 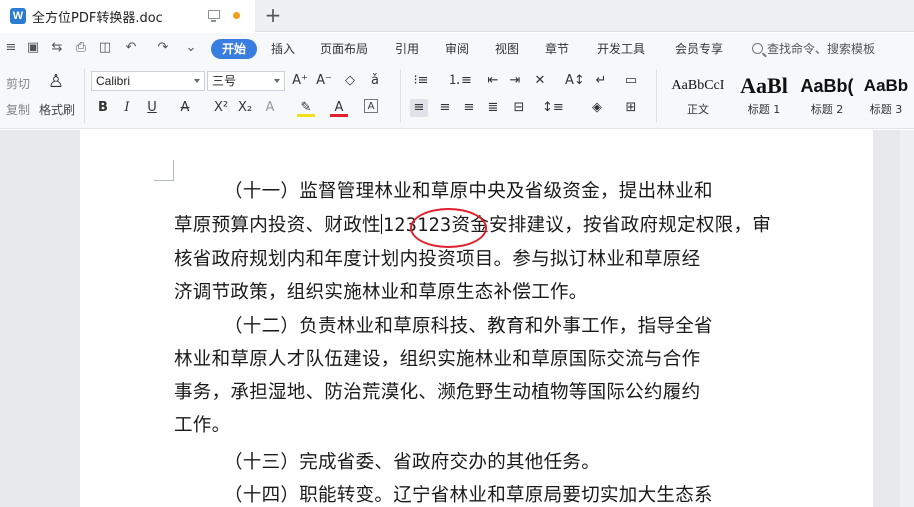 I want to click on char-border-icon: A, so click(x=371, y=106).